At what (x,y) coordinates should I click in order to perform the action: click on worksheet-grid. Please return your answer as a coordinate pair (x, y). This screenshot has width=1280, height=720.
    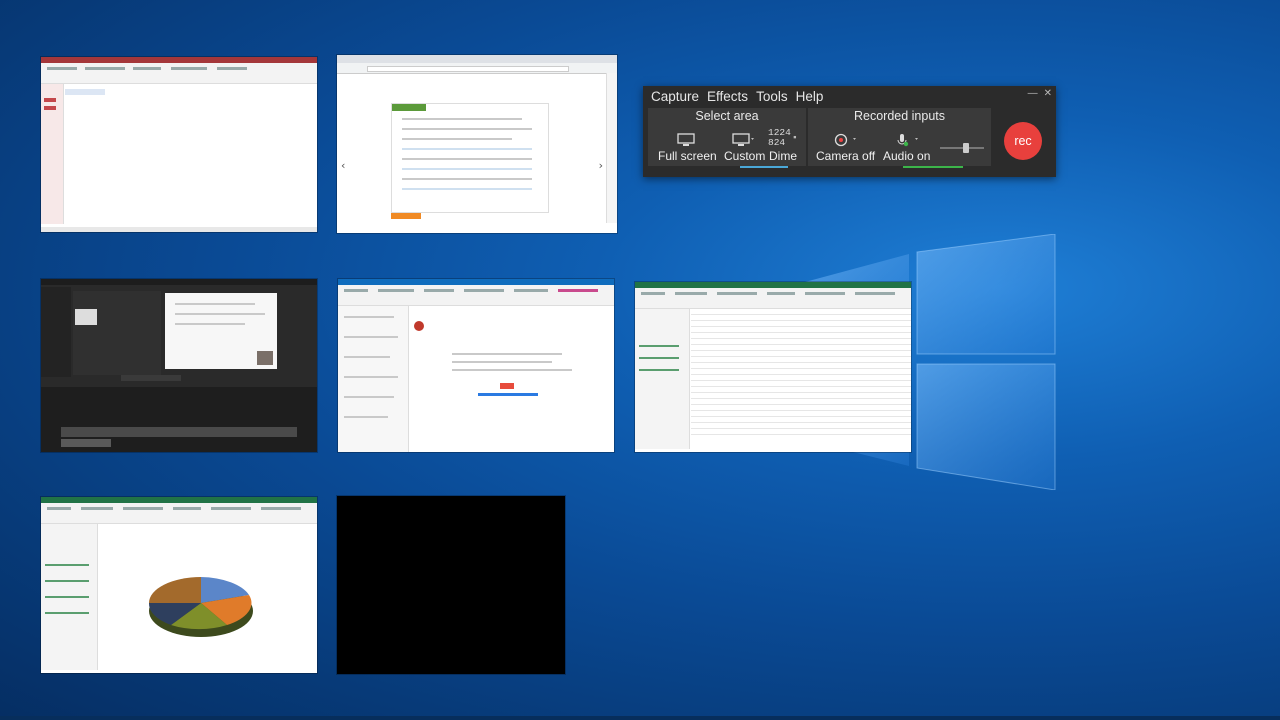
    Looking at the image, I should click on (801, 376).